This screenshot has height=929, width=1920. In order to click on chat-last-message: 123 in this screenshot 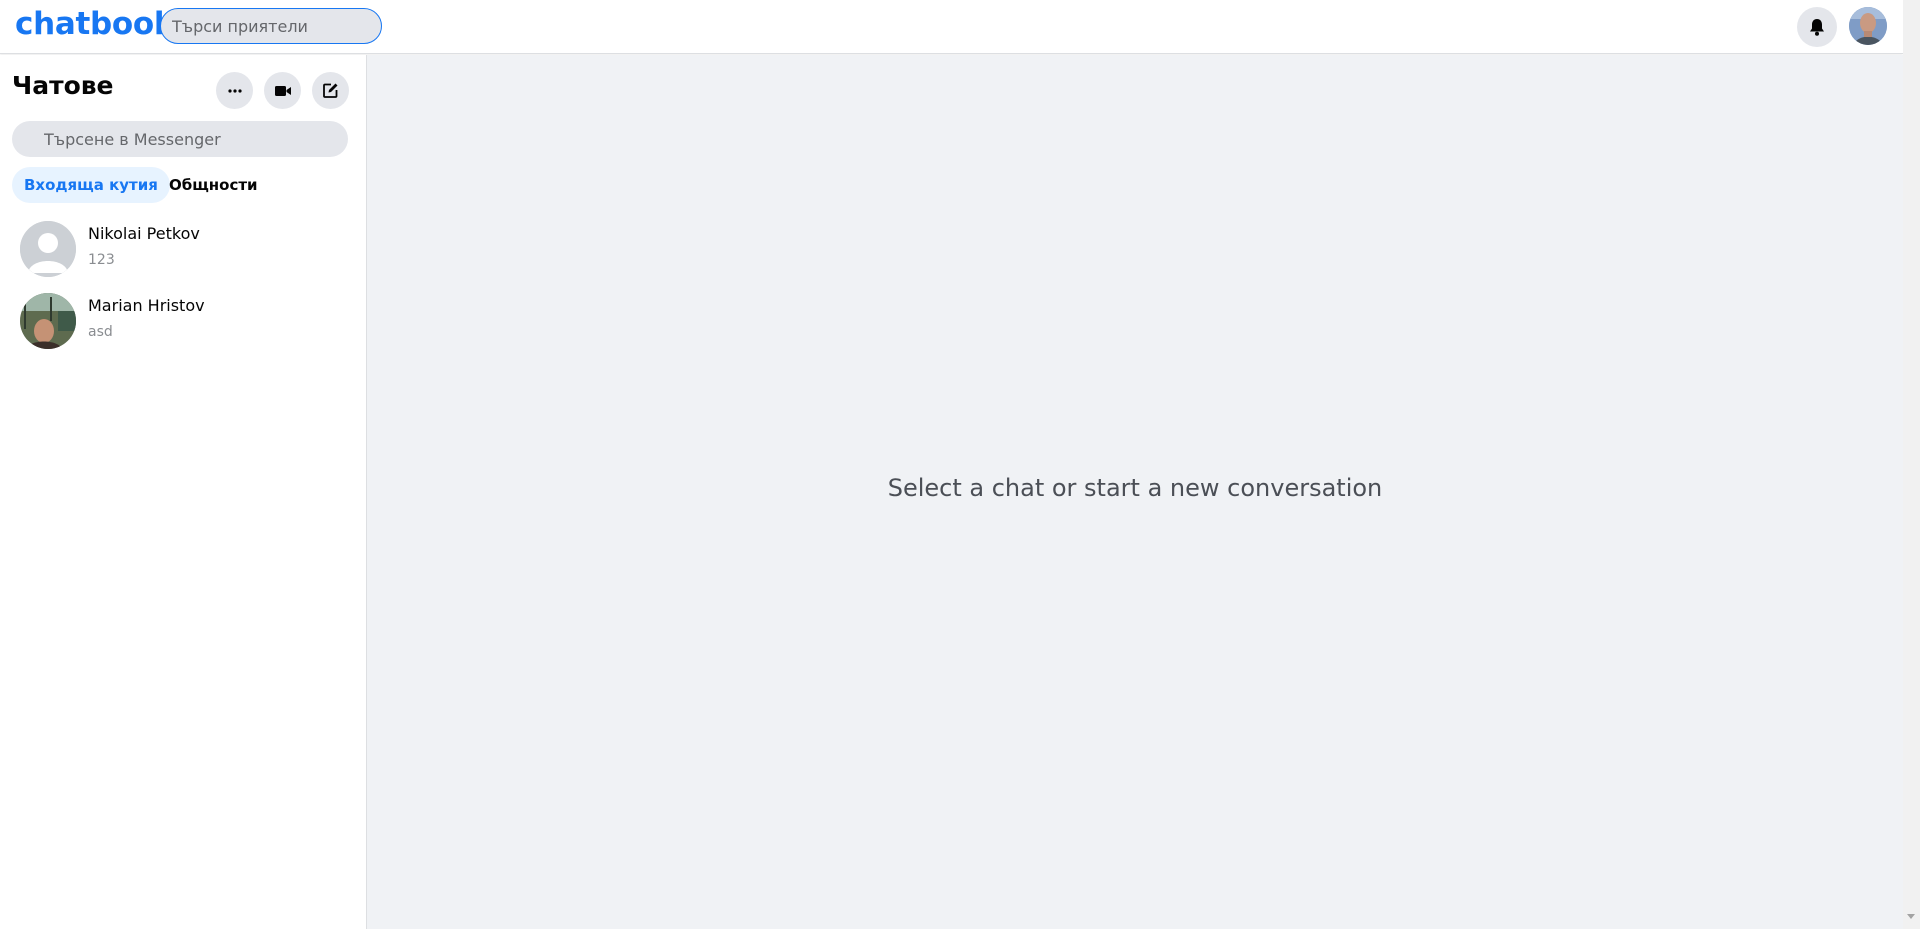, I will do `click(101, 260)`.